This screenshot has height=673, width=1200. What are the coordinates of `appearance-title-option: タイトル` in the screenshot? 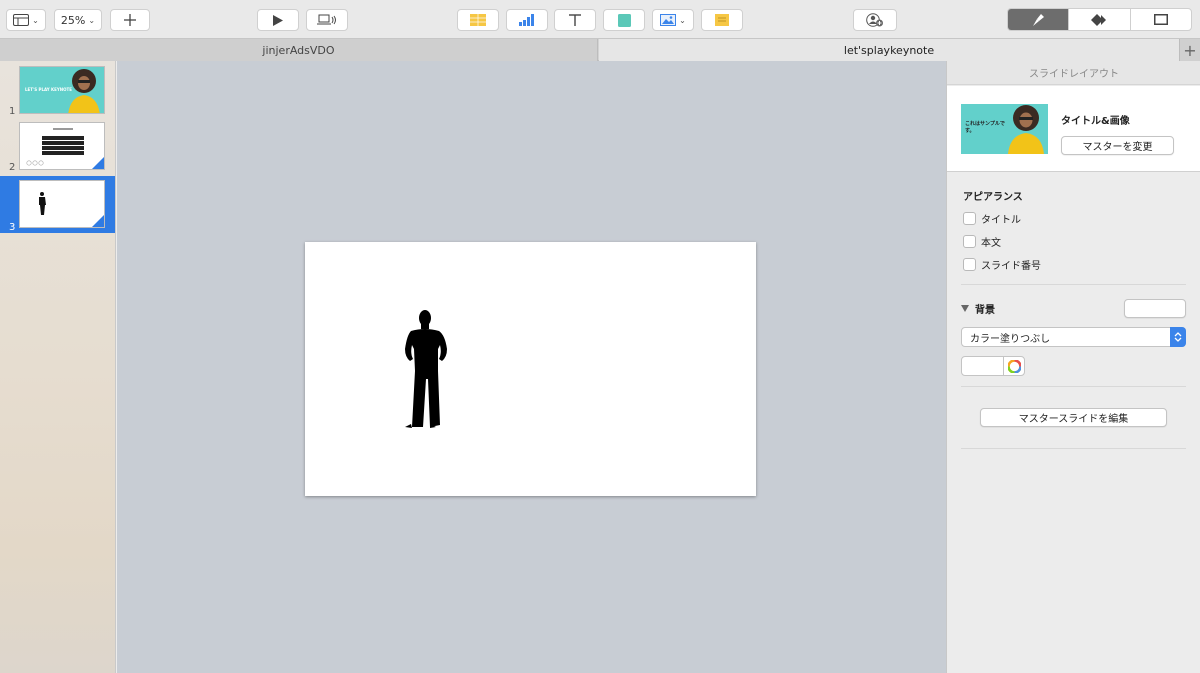 It's located at (992, 218).